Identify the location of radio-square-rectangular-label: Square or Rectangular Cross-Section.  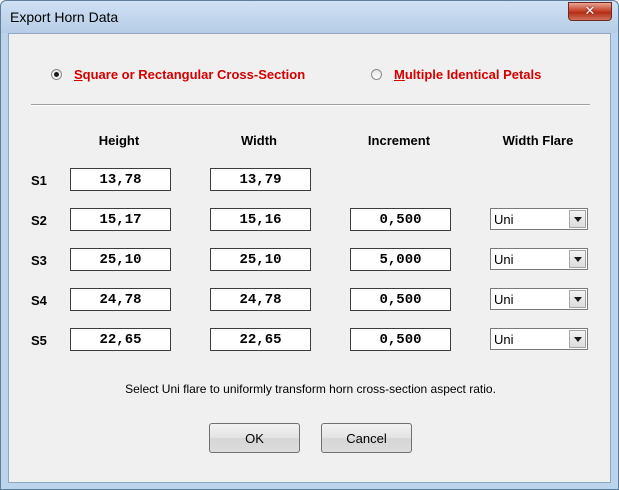
(189, 74).